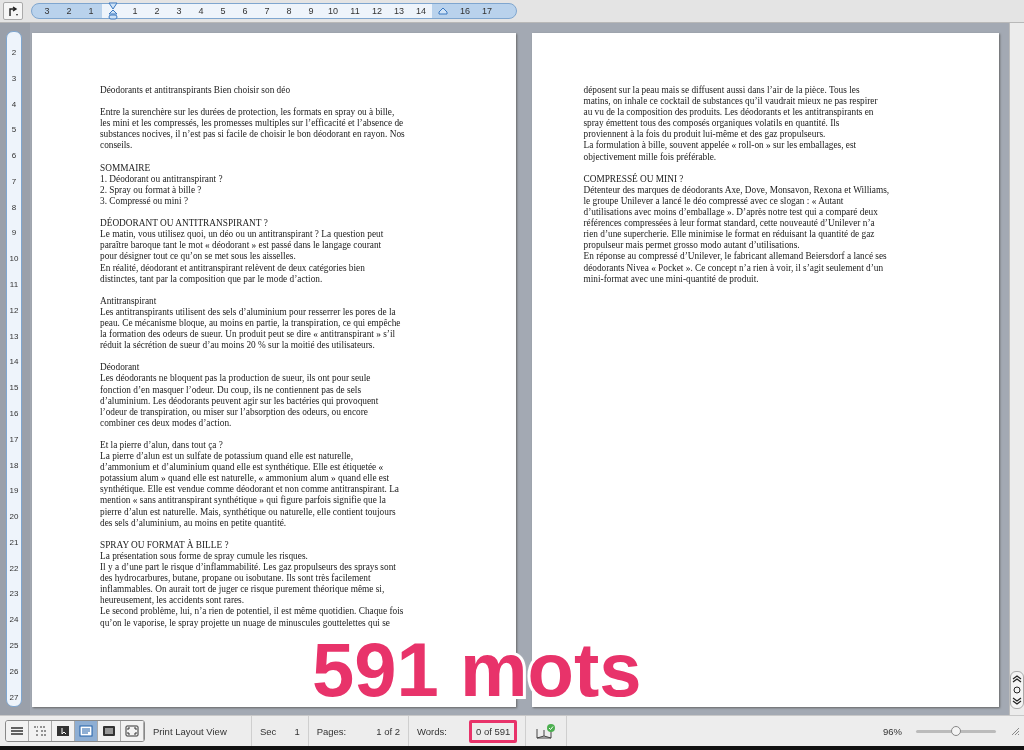 The height and width of the screenshot is (750, 1024). What do you see at coordinates (250, 484) in the screenshot?
I see `paragraph: Et la pierre d’alun, dans tout ça ? La pierre d’alun est un sulfate de potassium quand elle est naturelle, d’ammonium et d’aluminium quand elle est synthétique. Elle est étiquetée « potassium alum » quand elle est naturelle, « ammonium alum » quand elle est synthétique. Elle est vendue comme déodorant et non comme antitranspirant. La mention « sans antitranspirant synthétique » qui figure parfois signifie que la pierre d’alun est naturelle. Mais, synthétique ou naturelle, elle contient toujours des sels d’aluminium, au moins en petite quantité.` at bounding box center [250, 484].